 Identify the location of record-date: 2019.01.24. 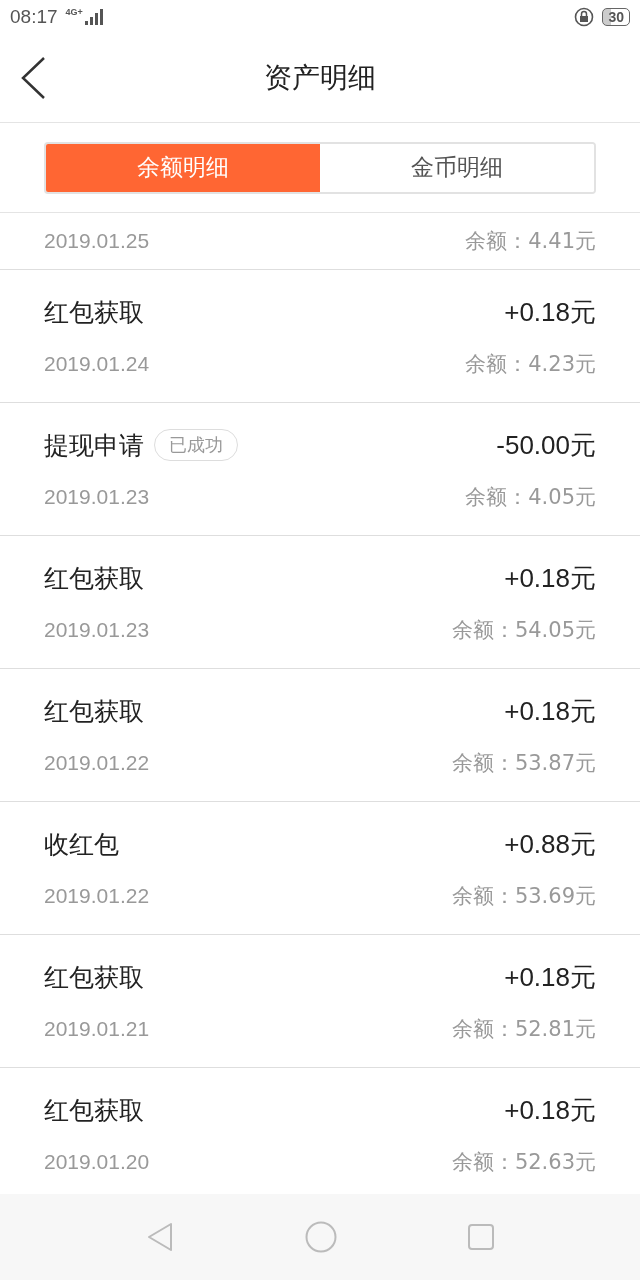
(97, 363).